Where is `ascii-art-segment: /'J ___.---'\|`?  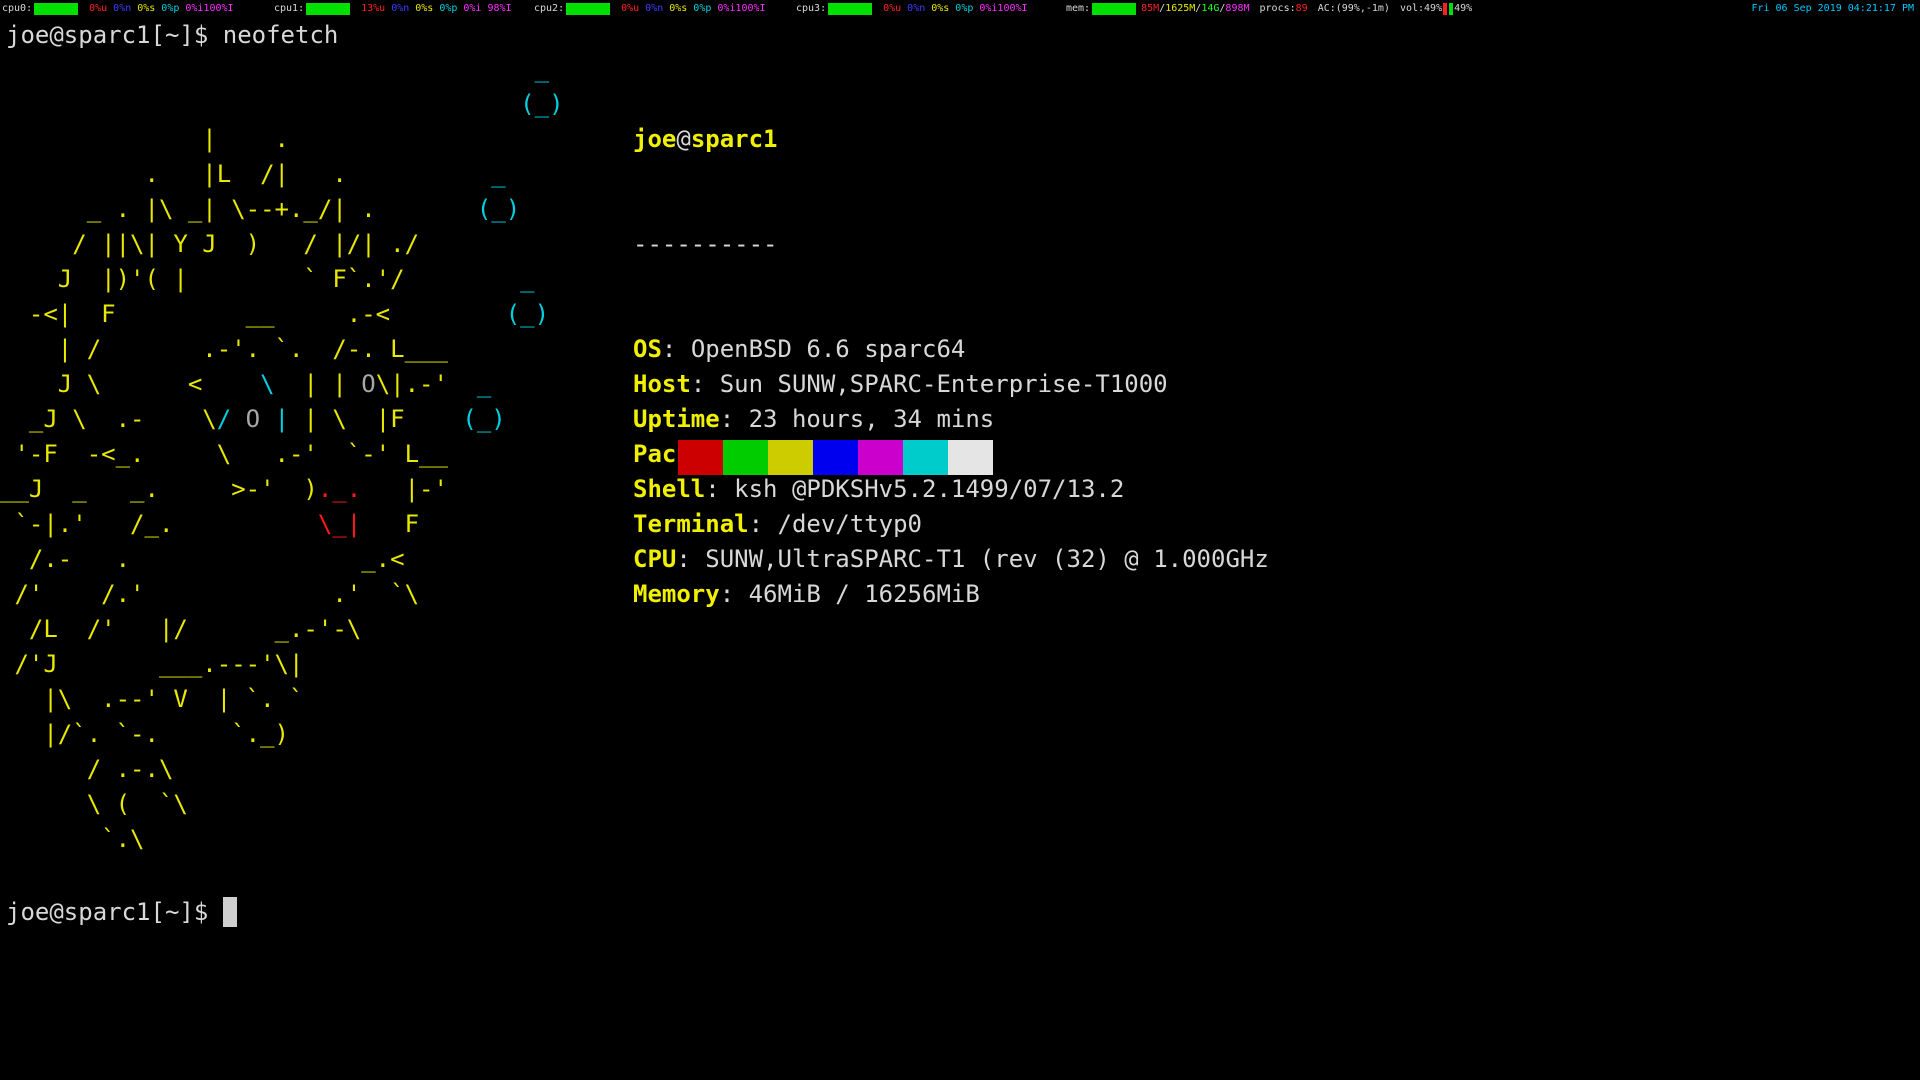
ascii-art-segment: /'J ___.---'\| is located at coordinates (152, 664).